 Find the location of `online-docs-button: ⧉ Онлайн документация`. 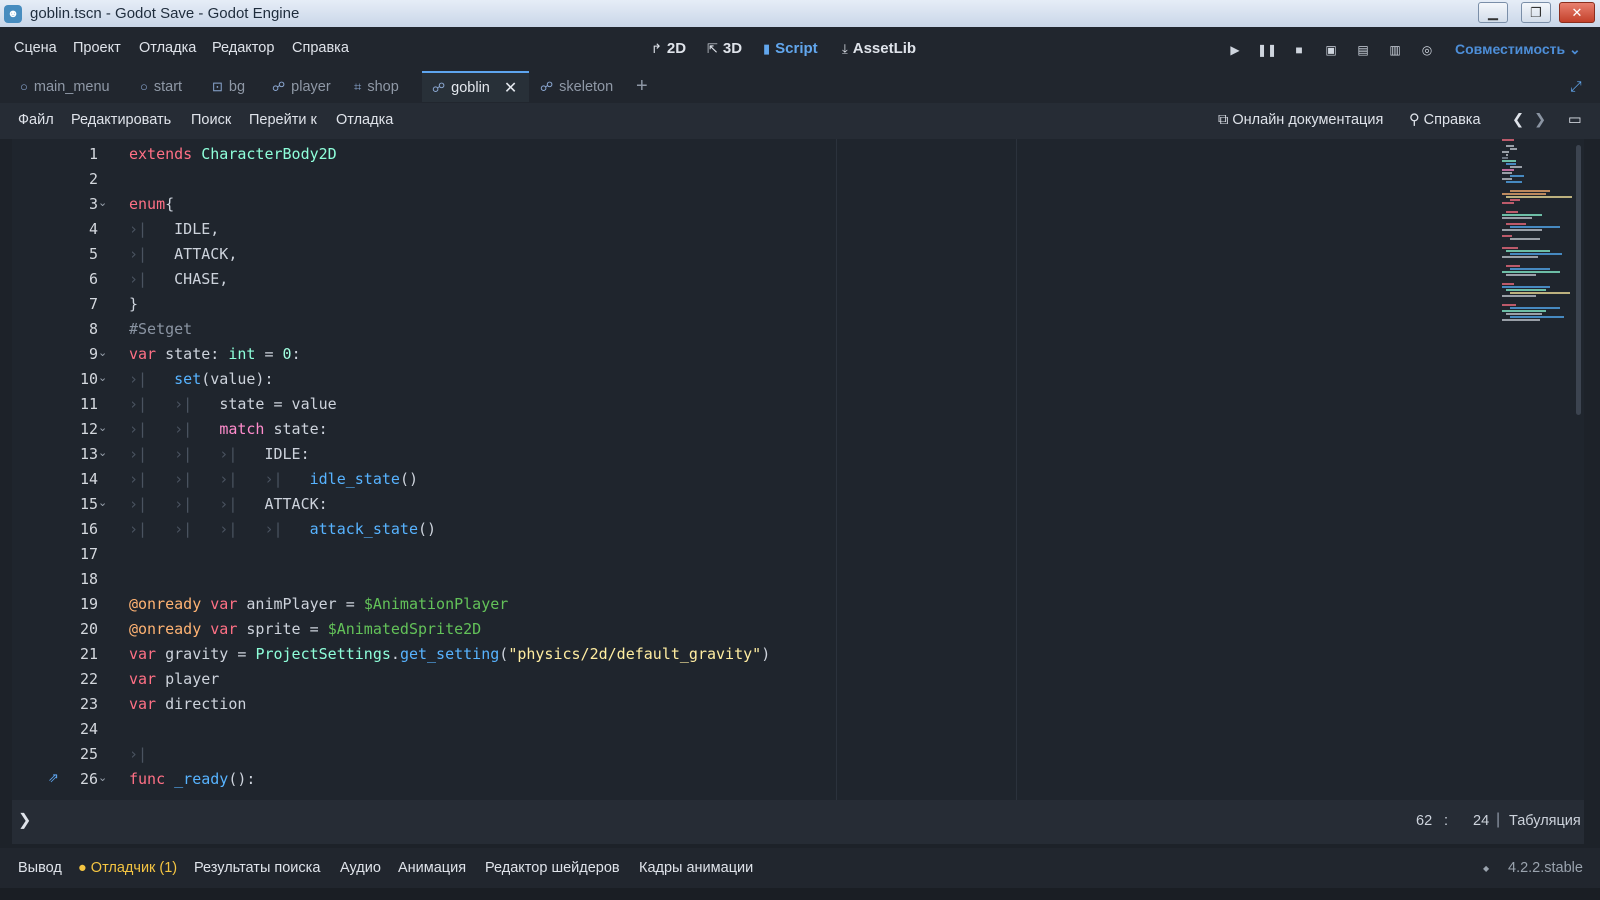

online-docs-button: ⧉ Онлайн документация is located at coordinates (1300, 120).